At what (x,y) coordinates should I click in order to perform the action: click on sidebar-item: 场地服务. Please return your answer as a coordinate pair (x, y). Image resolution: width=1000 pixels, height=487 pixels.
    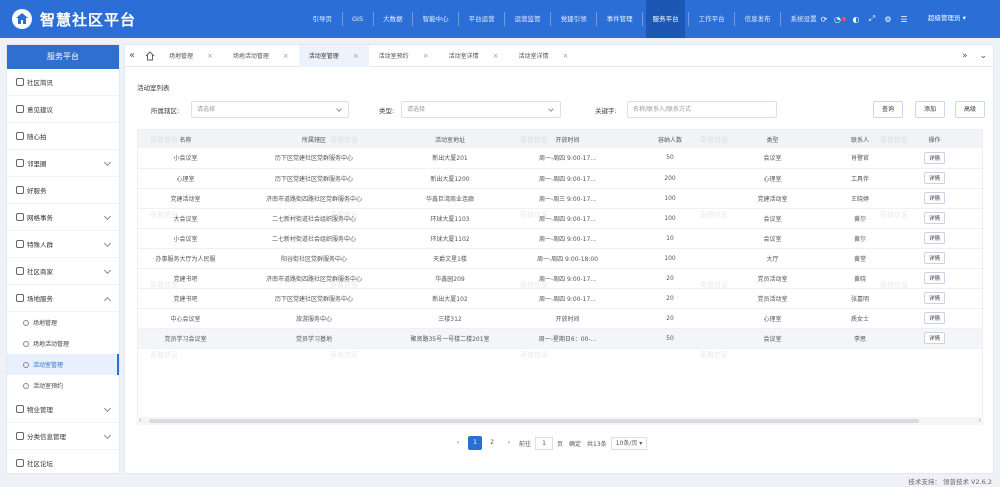
    Looking at the image, I should click on (63, 298).